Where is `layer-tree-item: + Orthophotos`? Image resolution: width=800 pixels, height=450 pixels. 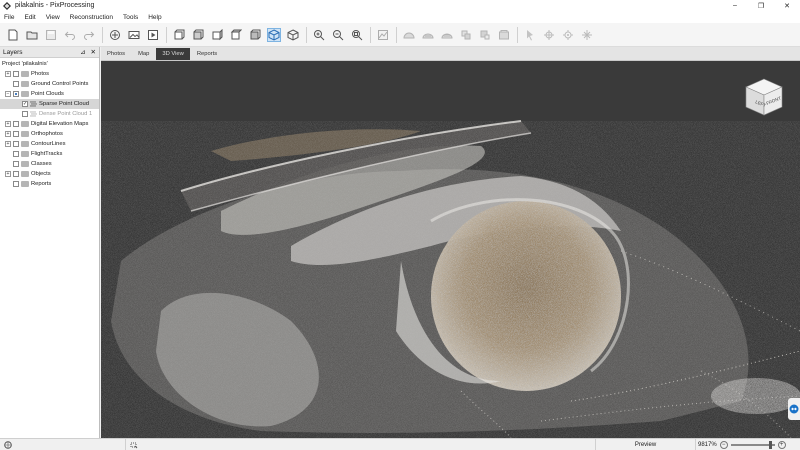 layer-tree-item: + Orthophotos is located at coordinates (49, 134).